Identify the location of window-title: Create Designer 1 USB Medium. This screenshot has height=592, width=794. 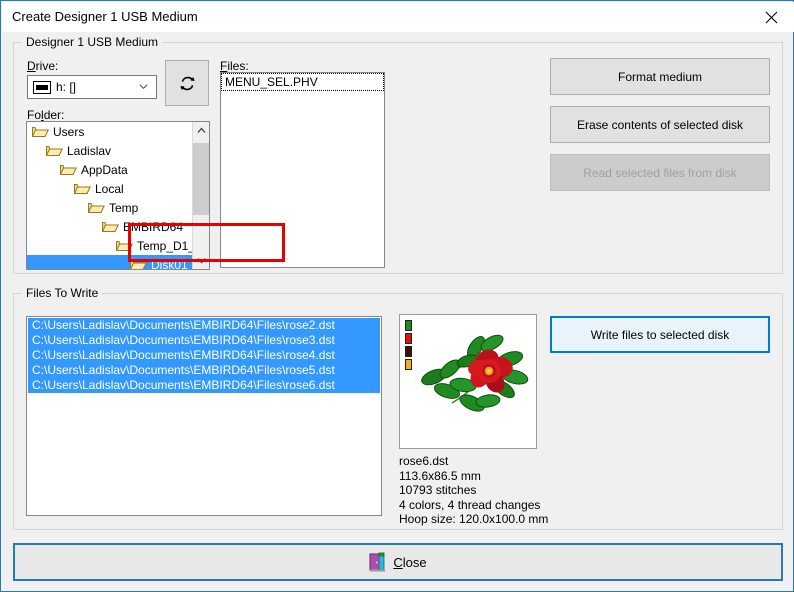
(105, 16).